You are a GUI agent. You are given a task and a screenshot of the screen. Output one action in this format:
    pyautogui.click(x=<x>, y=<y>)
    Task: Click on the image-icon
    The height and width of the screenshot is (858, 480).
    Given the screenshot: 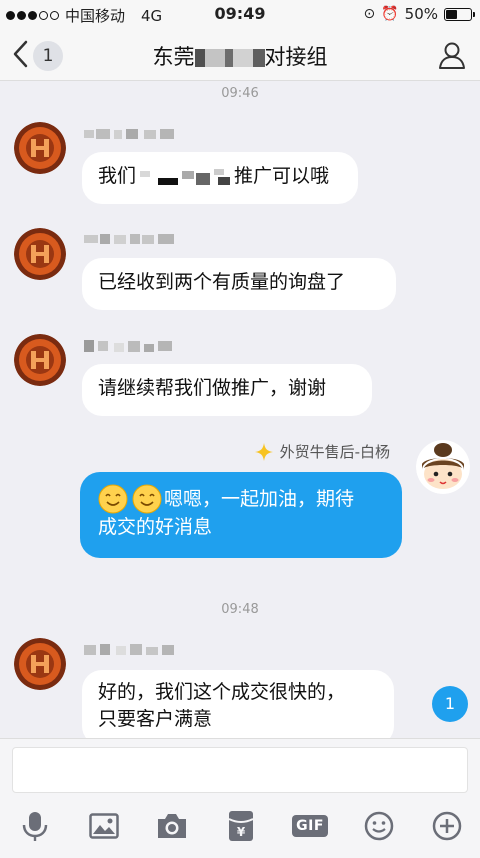 What is the action you would take?
    pyautogui.click(x=104, y=826)
    